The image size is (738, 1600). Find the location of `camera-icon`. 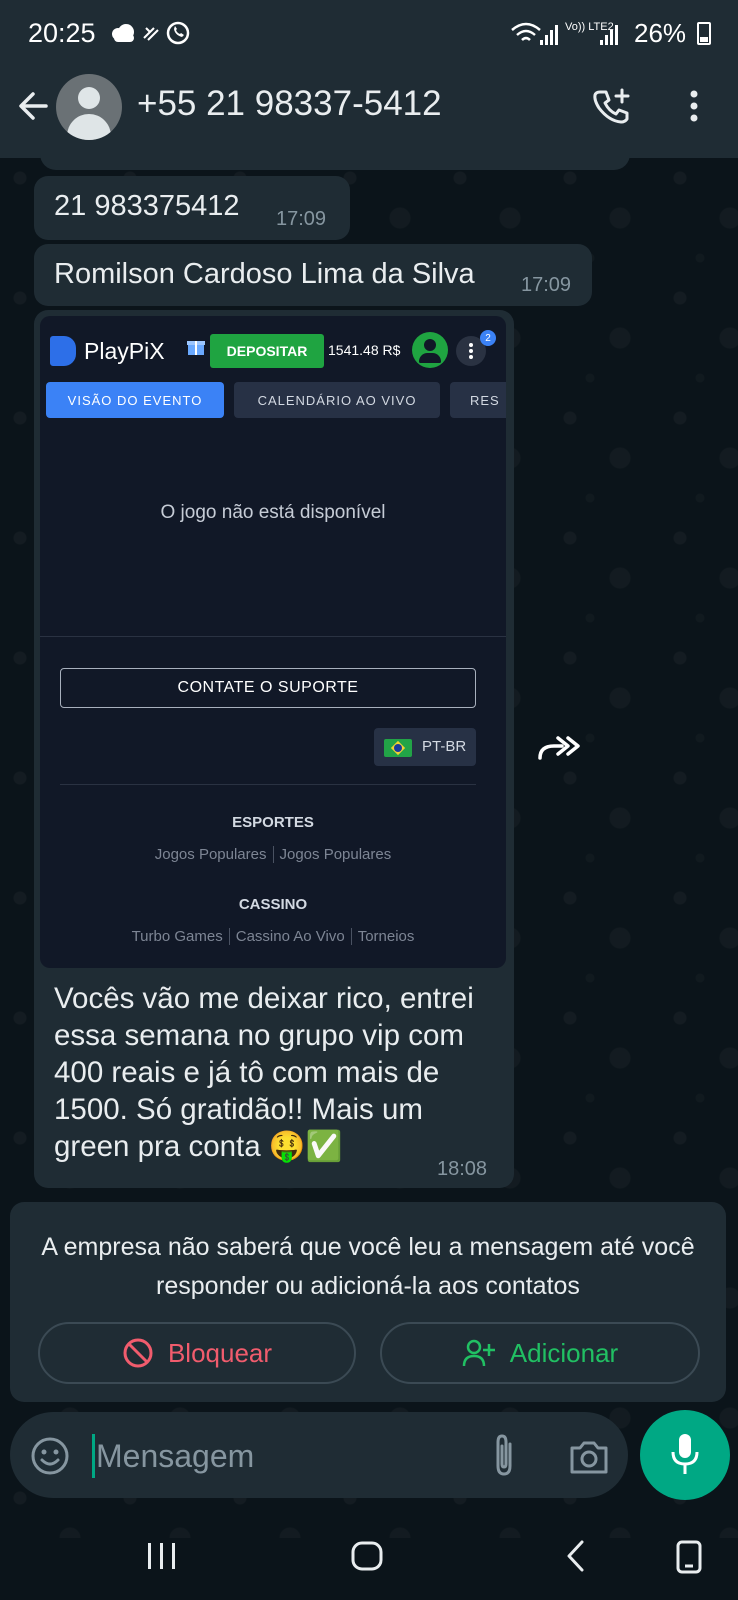

camera-icon is located at coordinates (589, 1457).